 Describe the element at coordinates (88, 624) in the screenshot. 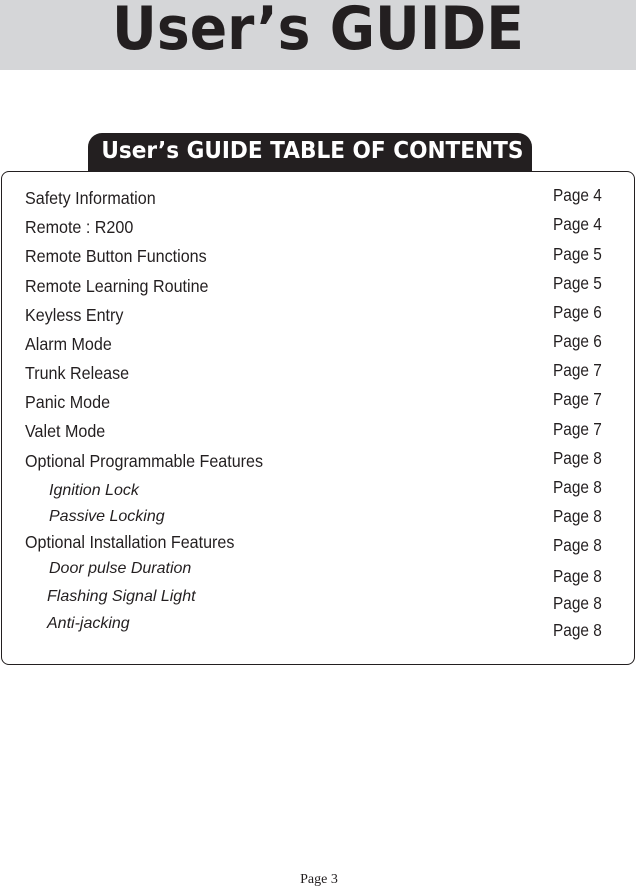

I see `toc-entry-anti-jacking: Anti-jacking` at that location.